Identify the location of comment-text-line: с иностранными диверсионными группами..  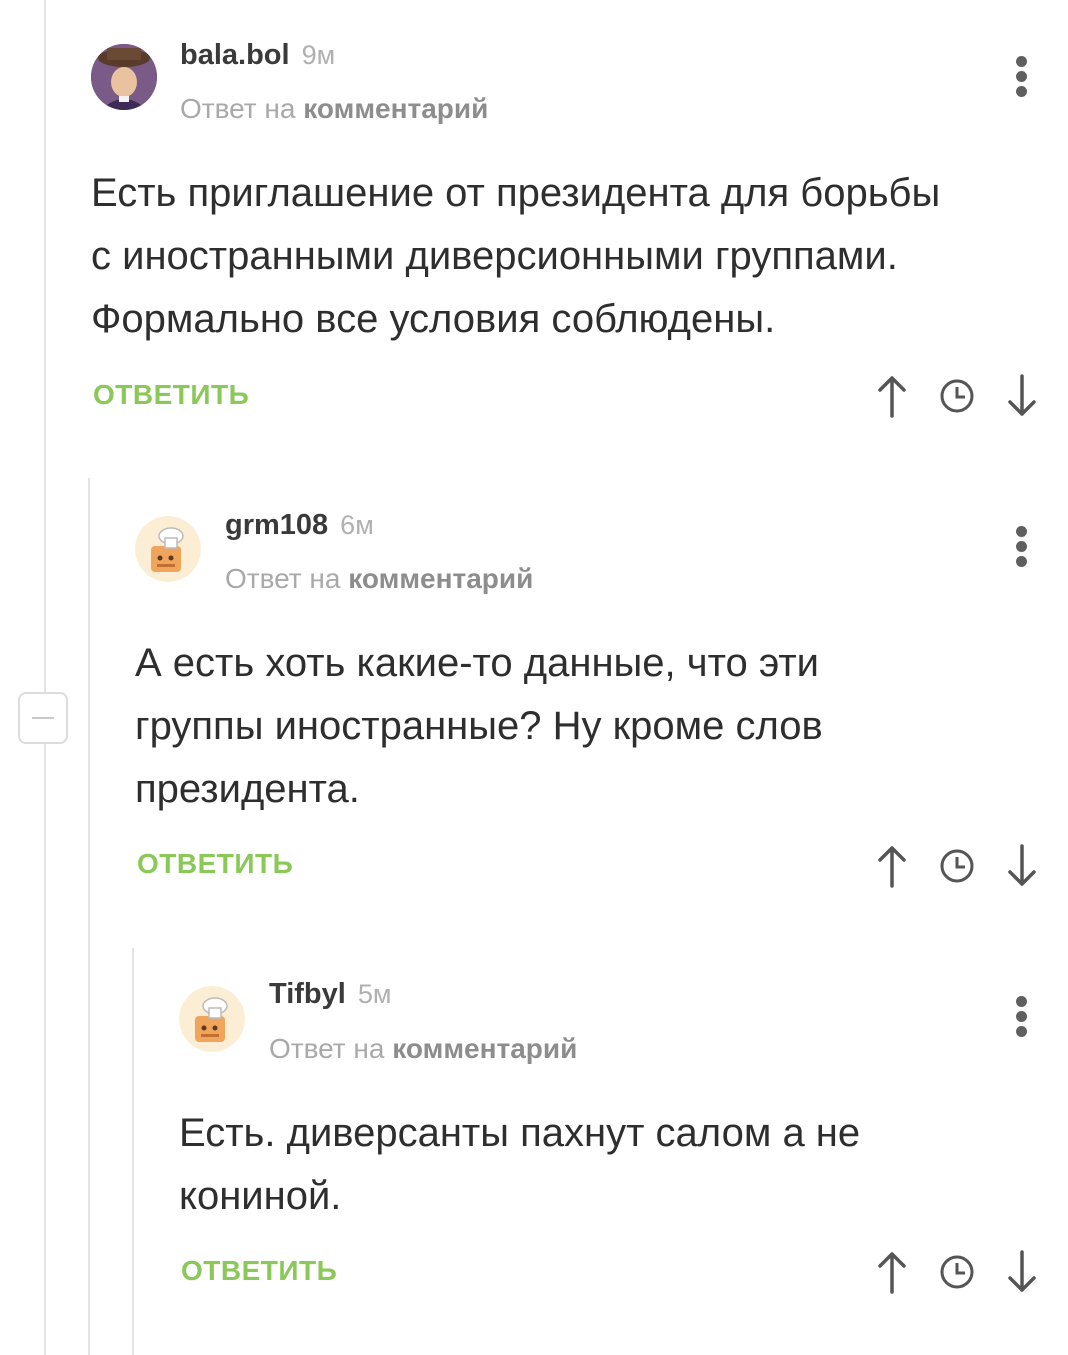
(494, 256).